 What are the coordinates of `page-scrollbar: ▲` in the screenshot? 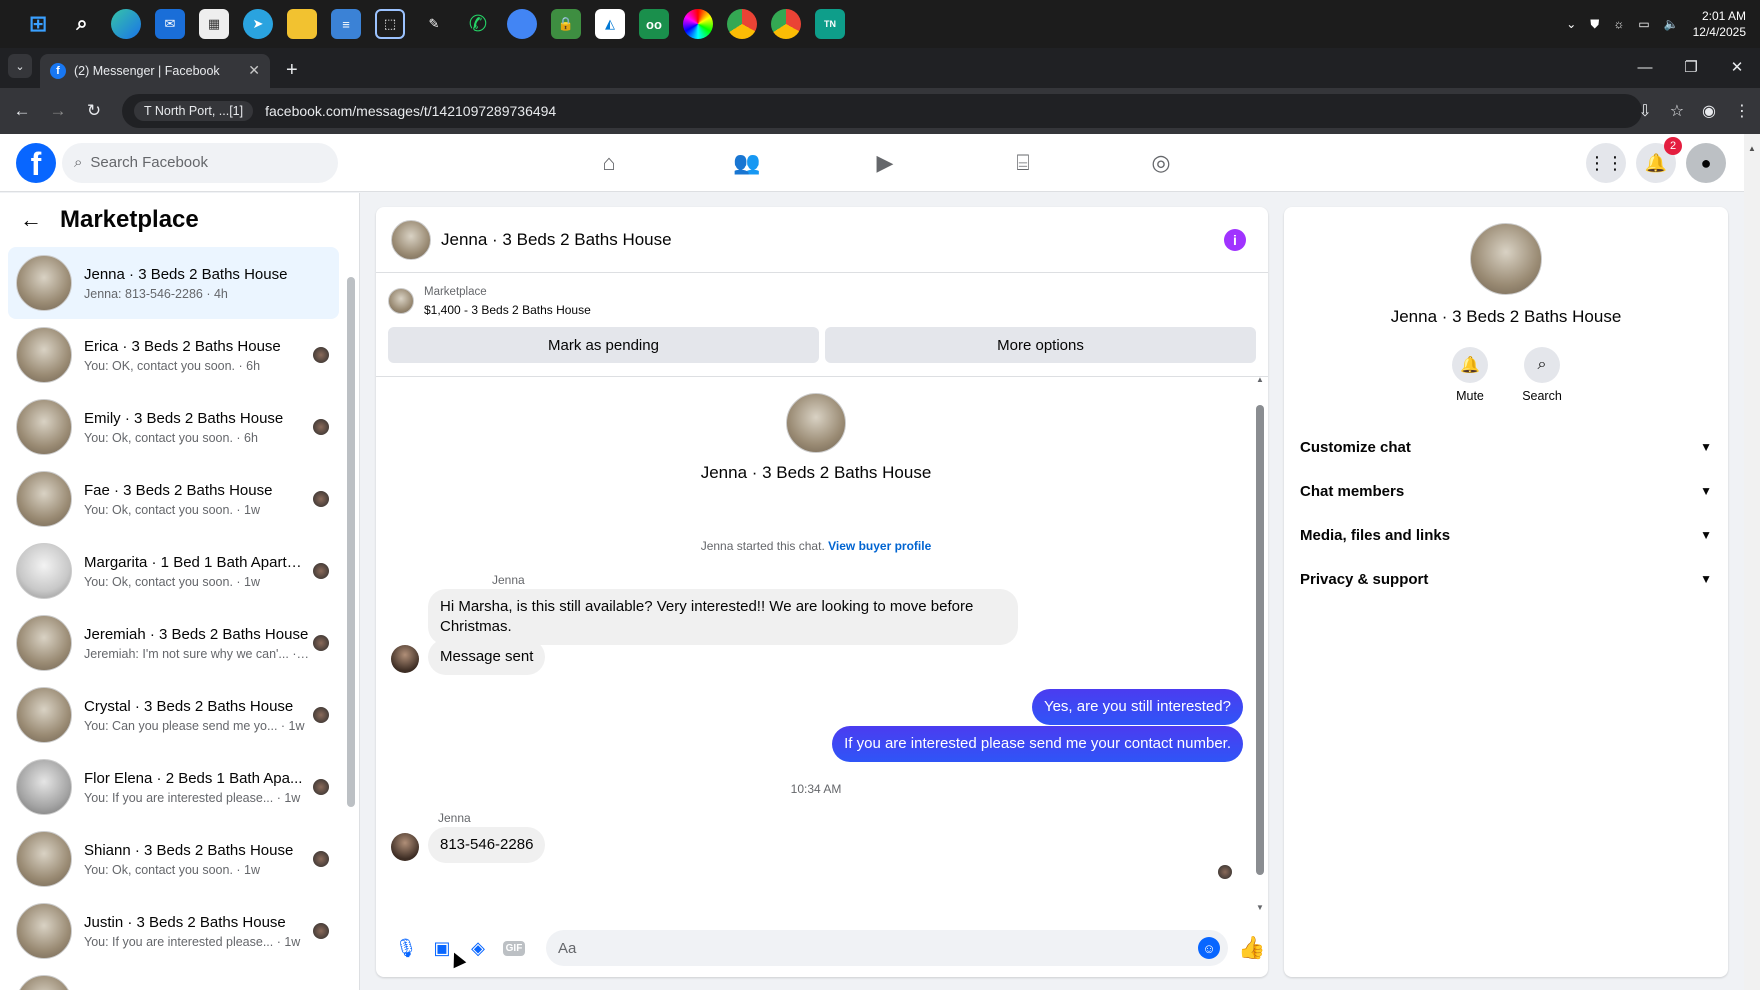 It's located at (1752, 562).